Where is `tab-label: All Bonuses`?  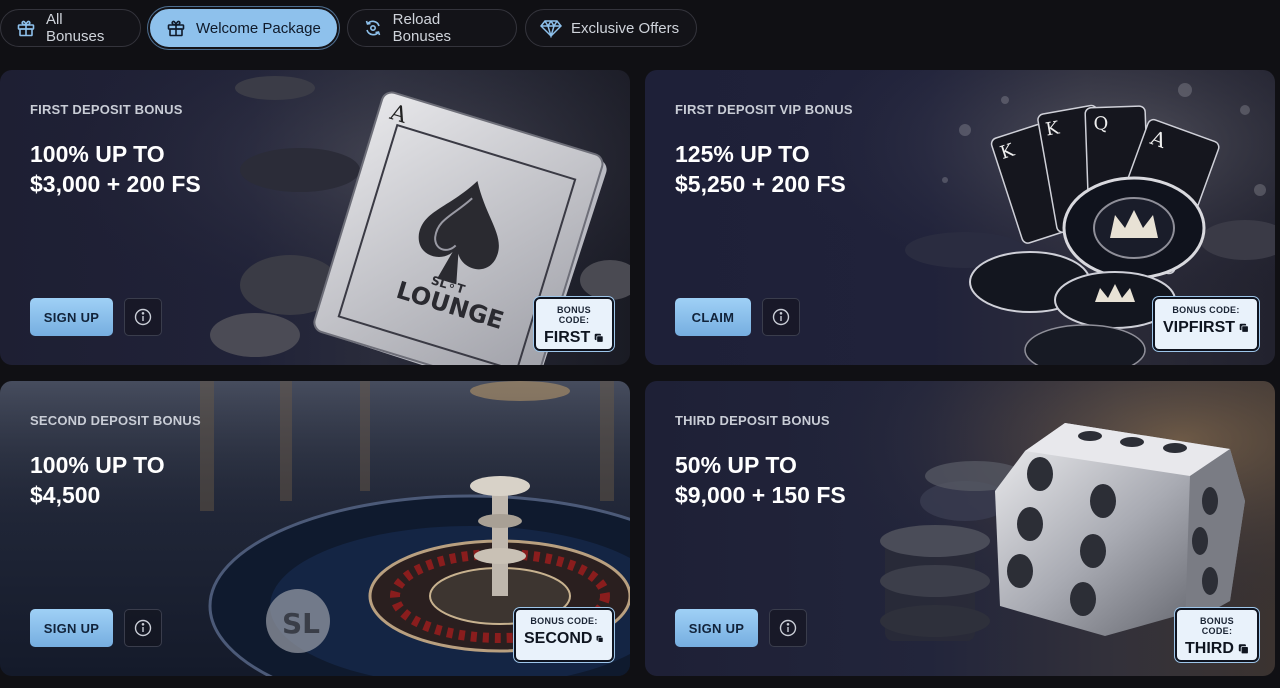
tab-label: All Bonuses is located at coordinates (75, 28).